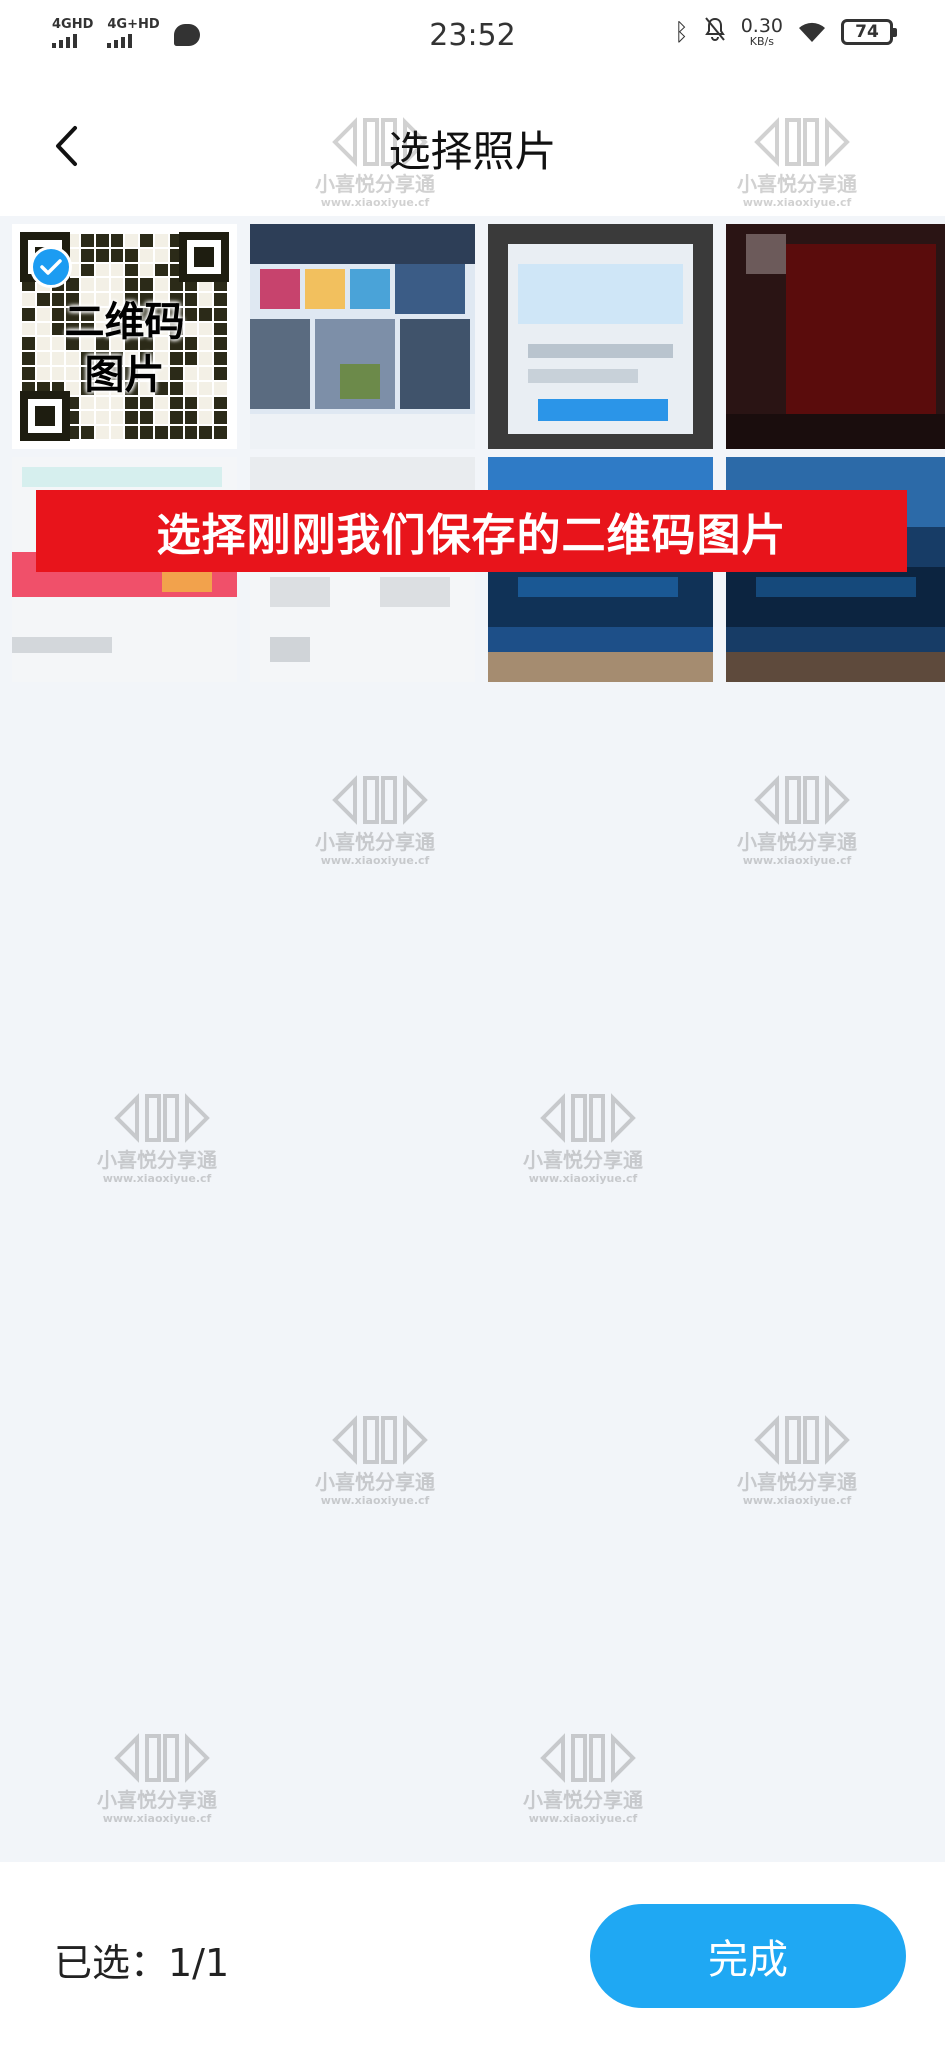 The image size is (945, 2048). Describe the element at coordinates (761, 41) in the screenshot. I see `net-speed-unit: KB/s` at that location.